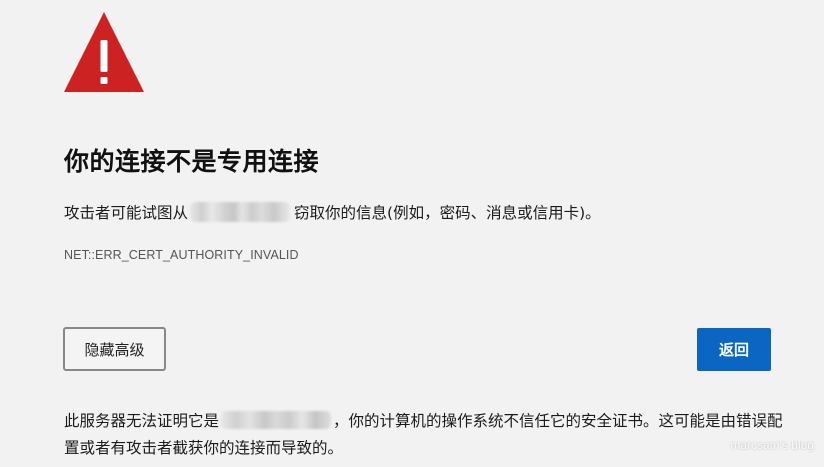 This screenshot has height=467, width=824. I want to click on detail-text-before-host: 此服务器无法证明它是, so click(142, 421).